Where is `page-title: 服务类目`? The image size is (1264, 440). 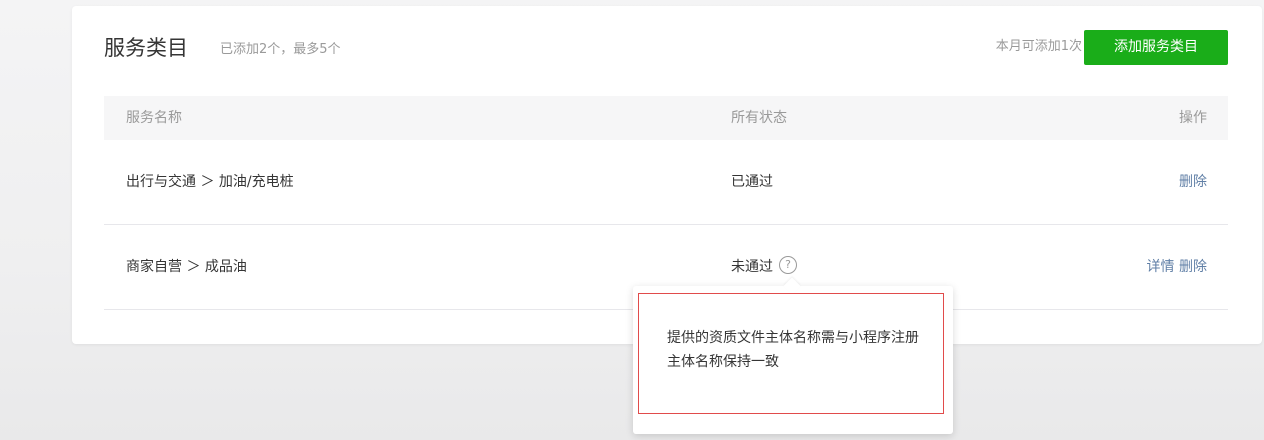
page-title: 服务类目 is located at coordinates (146, 48).